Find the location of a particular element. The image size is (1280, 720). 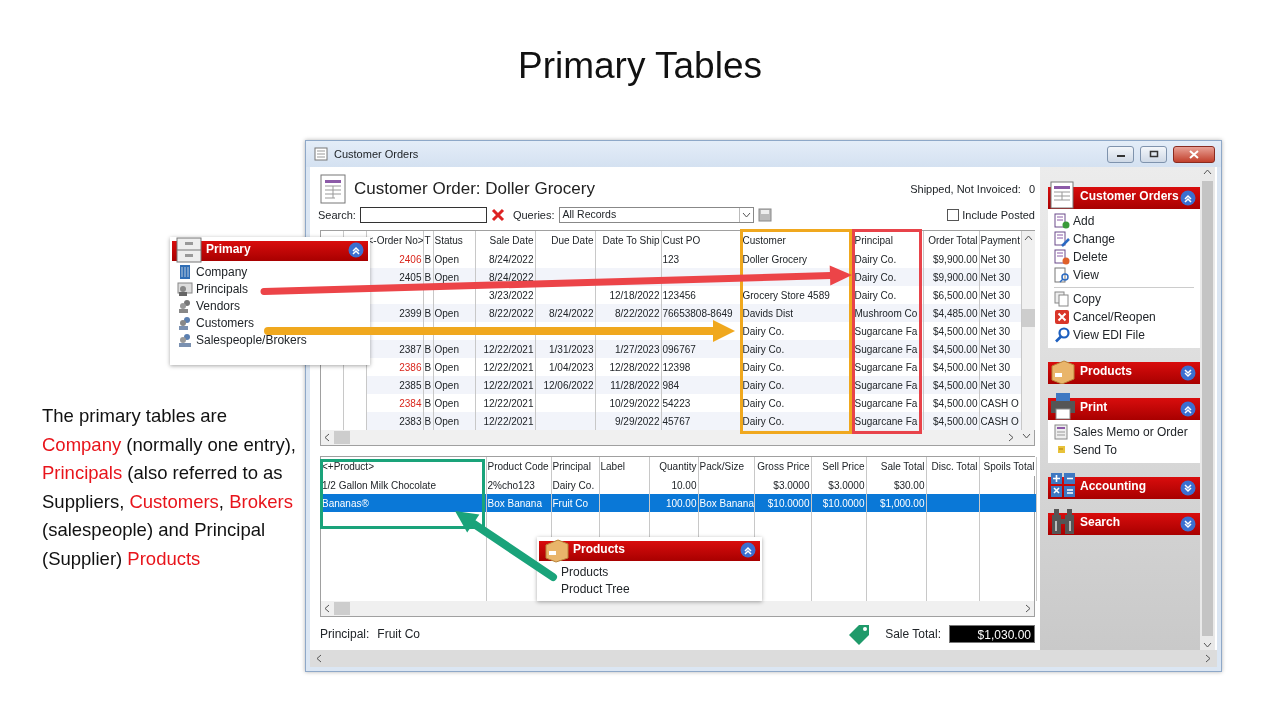

table-cell: Bananas® is located at coordinates (403, 503).